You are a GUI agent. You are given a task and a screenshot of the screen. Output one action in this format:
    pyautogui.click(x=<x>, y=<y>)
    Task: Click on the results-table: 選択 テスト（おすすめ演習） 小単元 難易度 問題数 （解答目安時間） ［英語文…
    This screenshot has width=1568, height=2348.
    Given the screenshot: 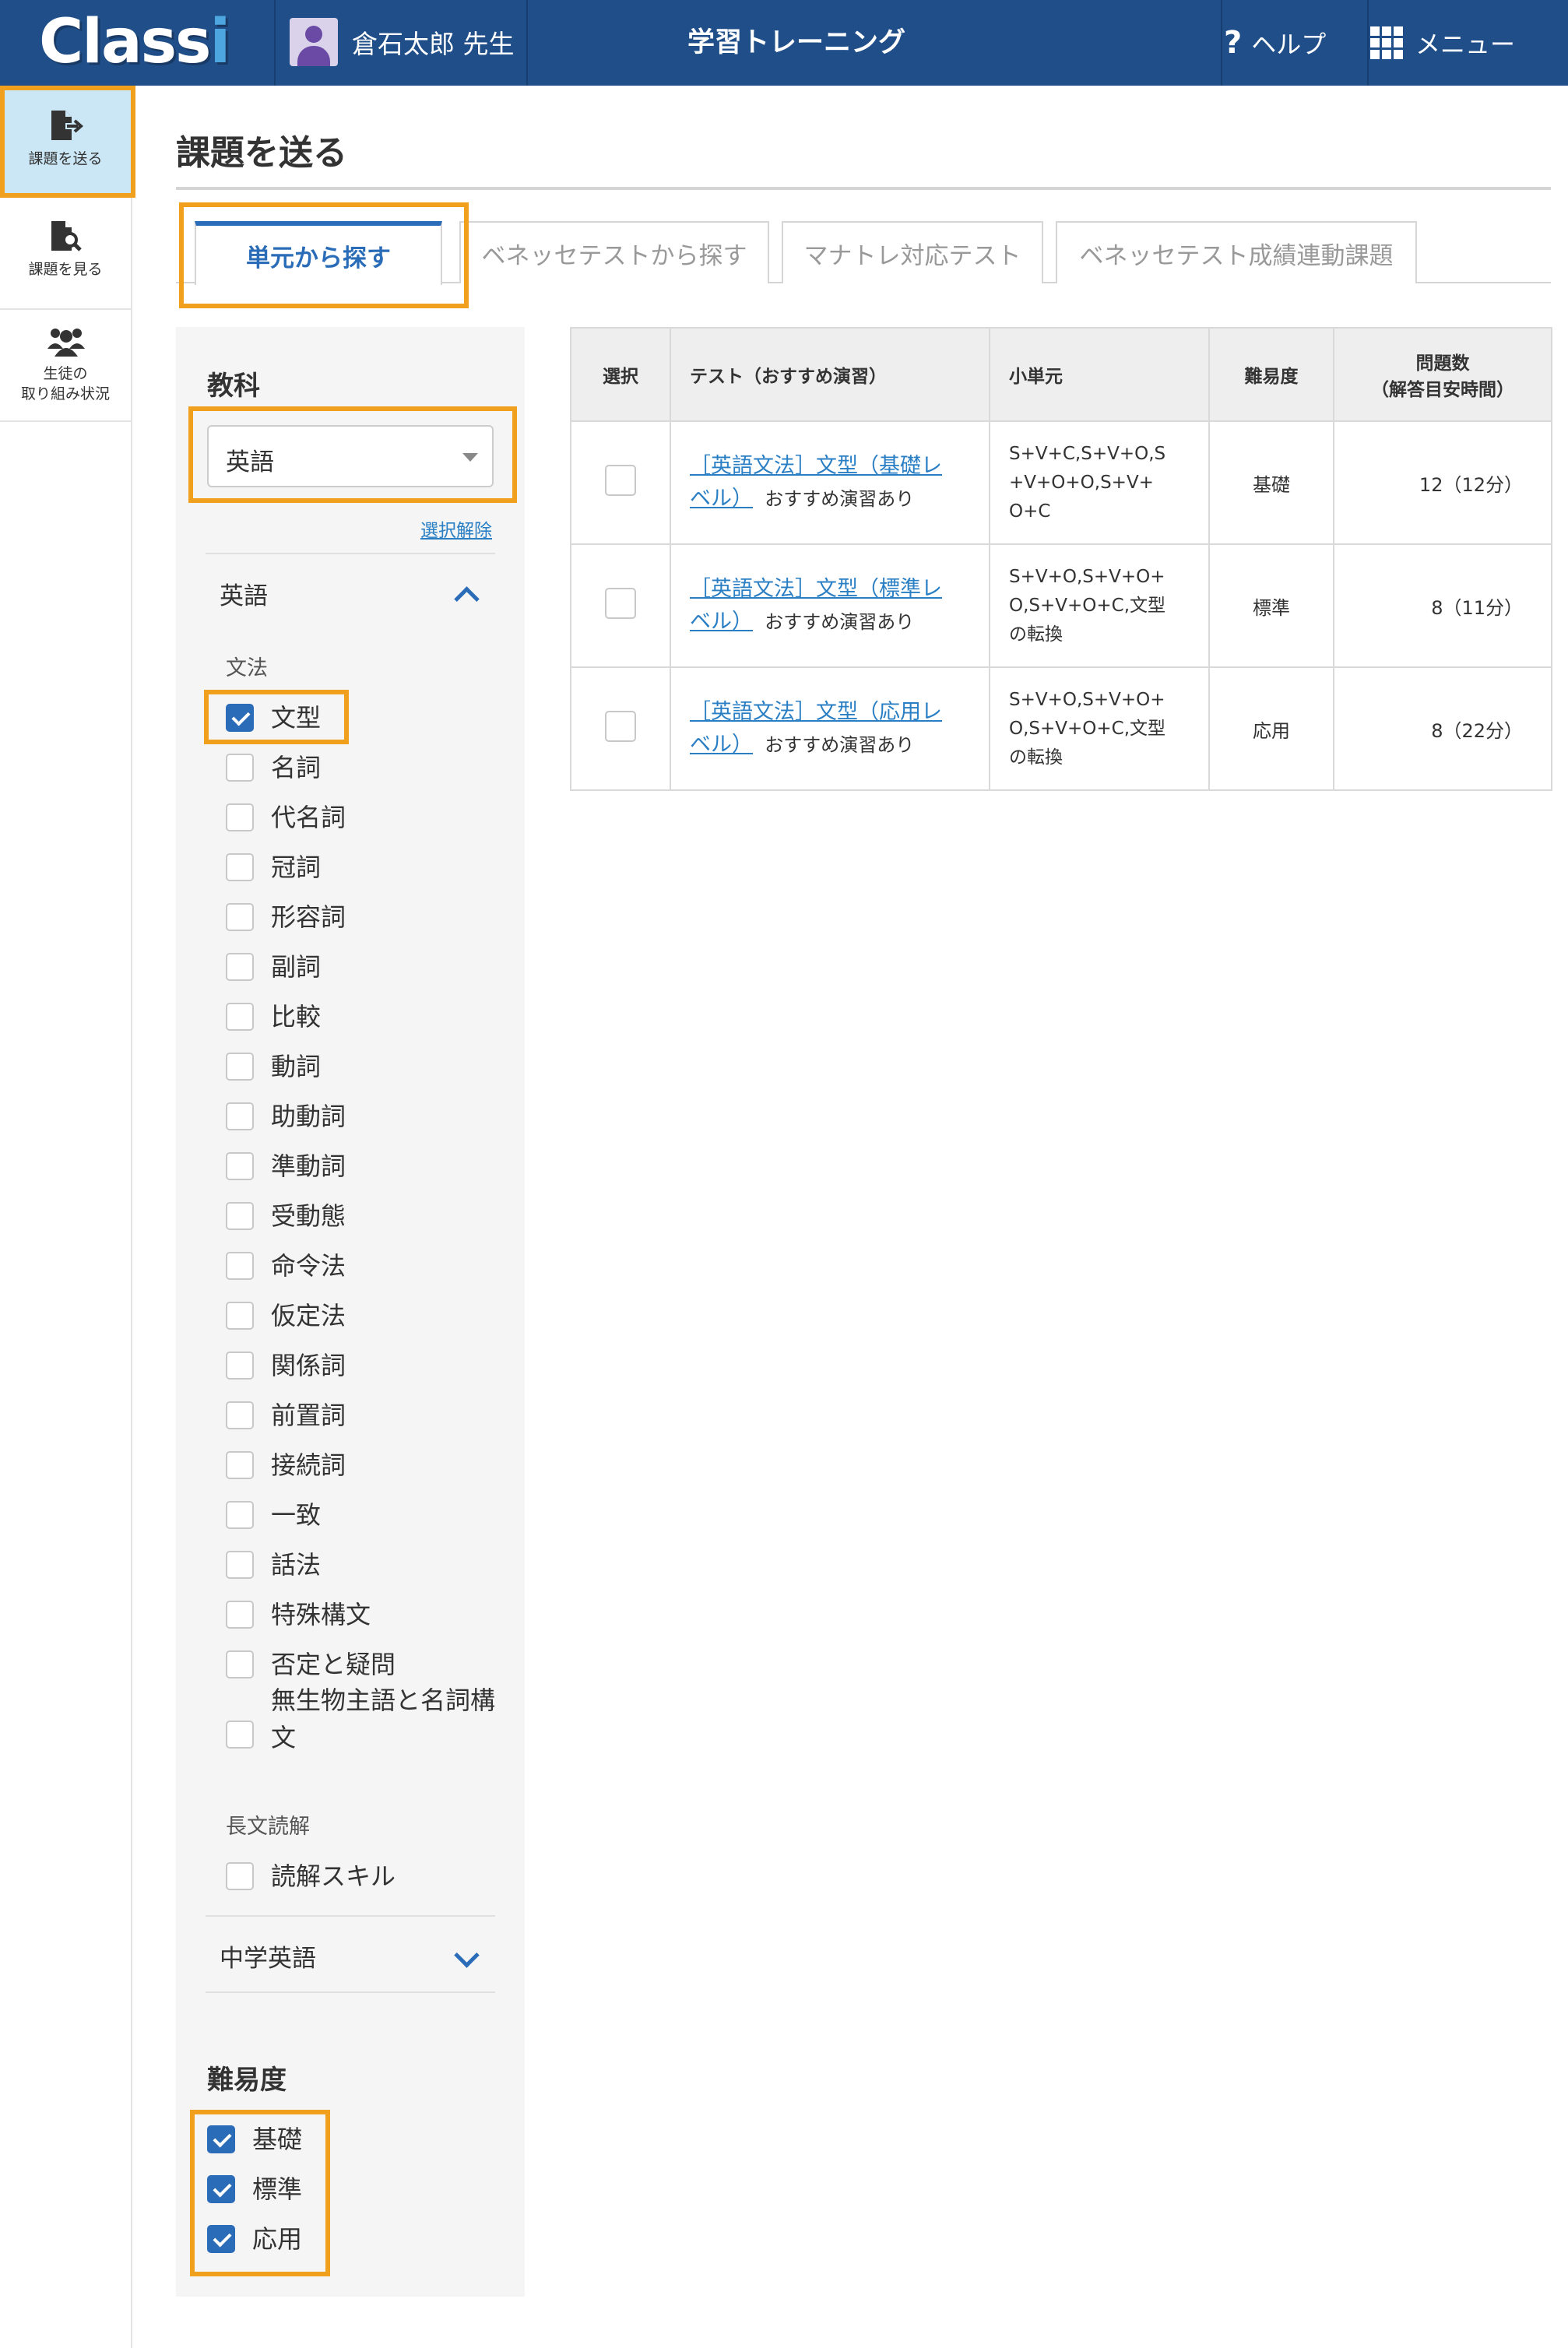 What is the action you would take?
    pyautogui.click(x=1061, y=559)
    